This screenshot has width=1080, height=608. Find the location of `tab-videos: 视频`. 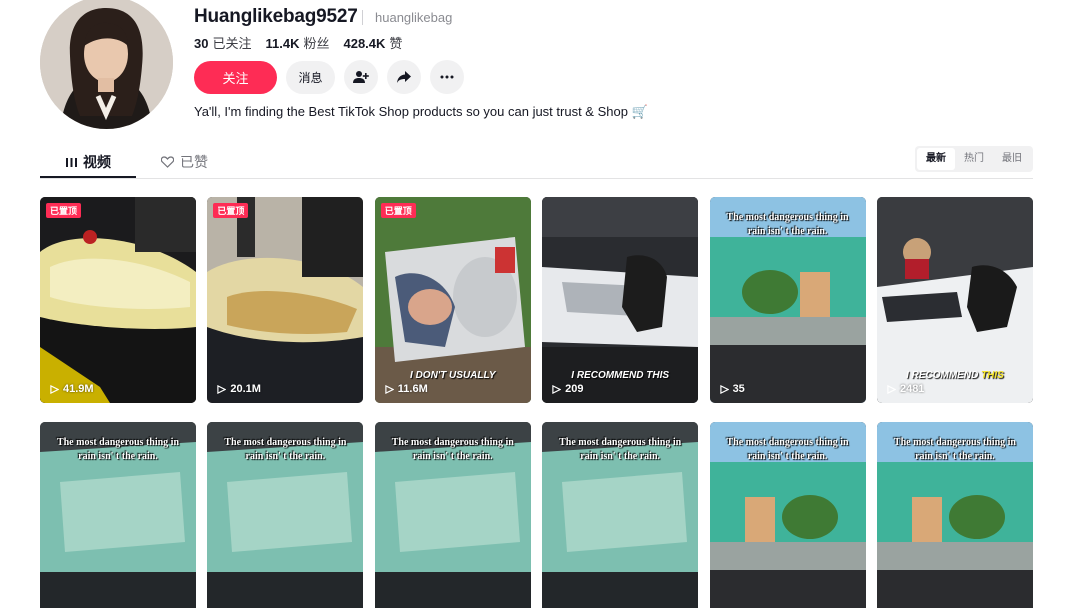

tab-videos: 视频 is located at coordinates (88, 162).